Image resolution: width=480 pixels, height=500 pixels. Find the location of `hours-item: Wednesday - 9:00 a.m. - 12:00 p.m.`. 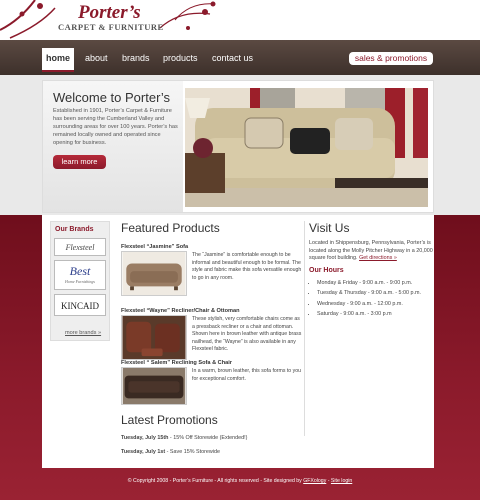

hours-item: Wednesday - 9:00 a.m. - 12:00 p.m. is located at coordinates (375, 304).